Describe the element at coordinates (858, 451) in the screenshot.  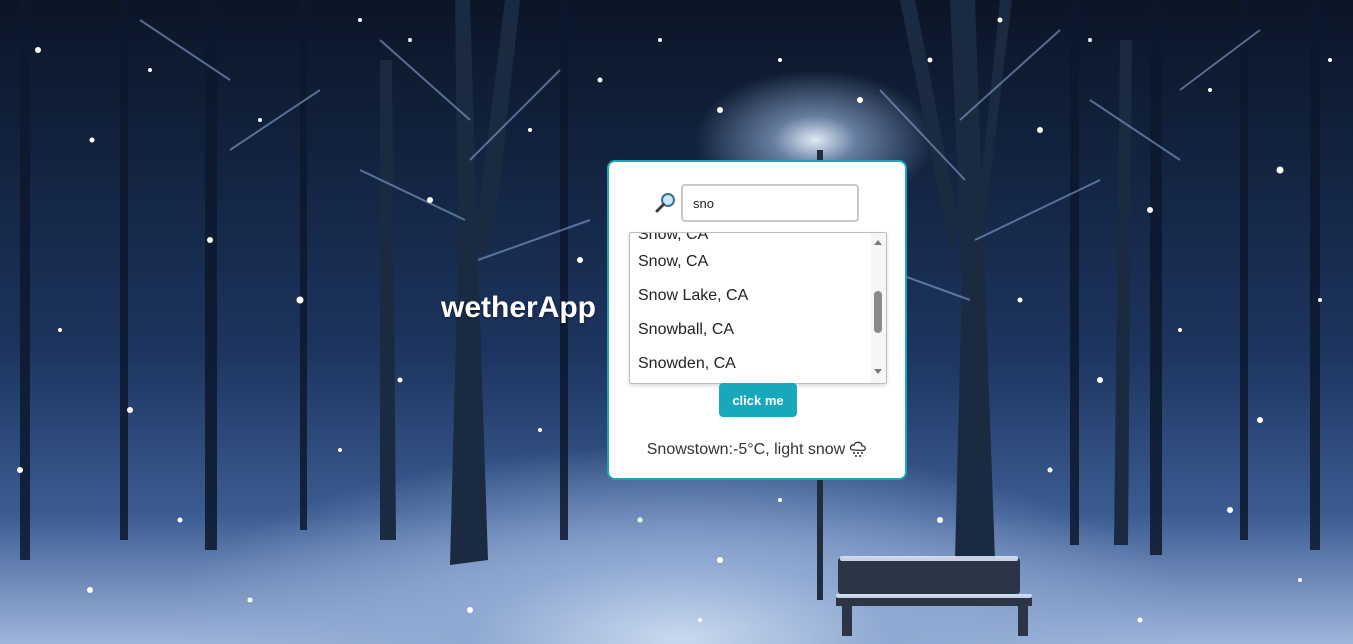
I see `snow-cloud-icon` at that location.